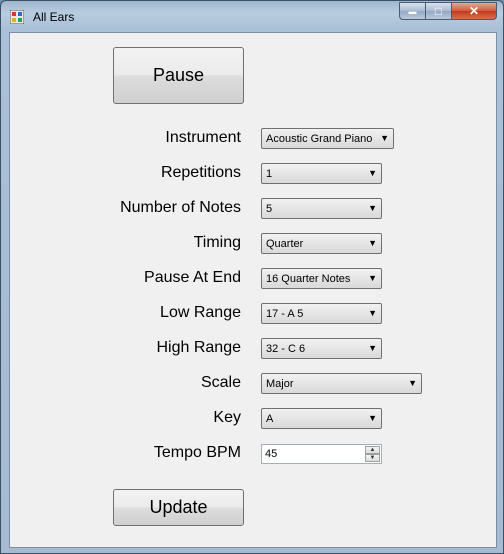  Describe the element at coordinates (280, 384) in the screenshot. I see `scale-value: Major` at that location.